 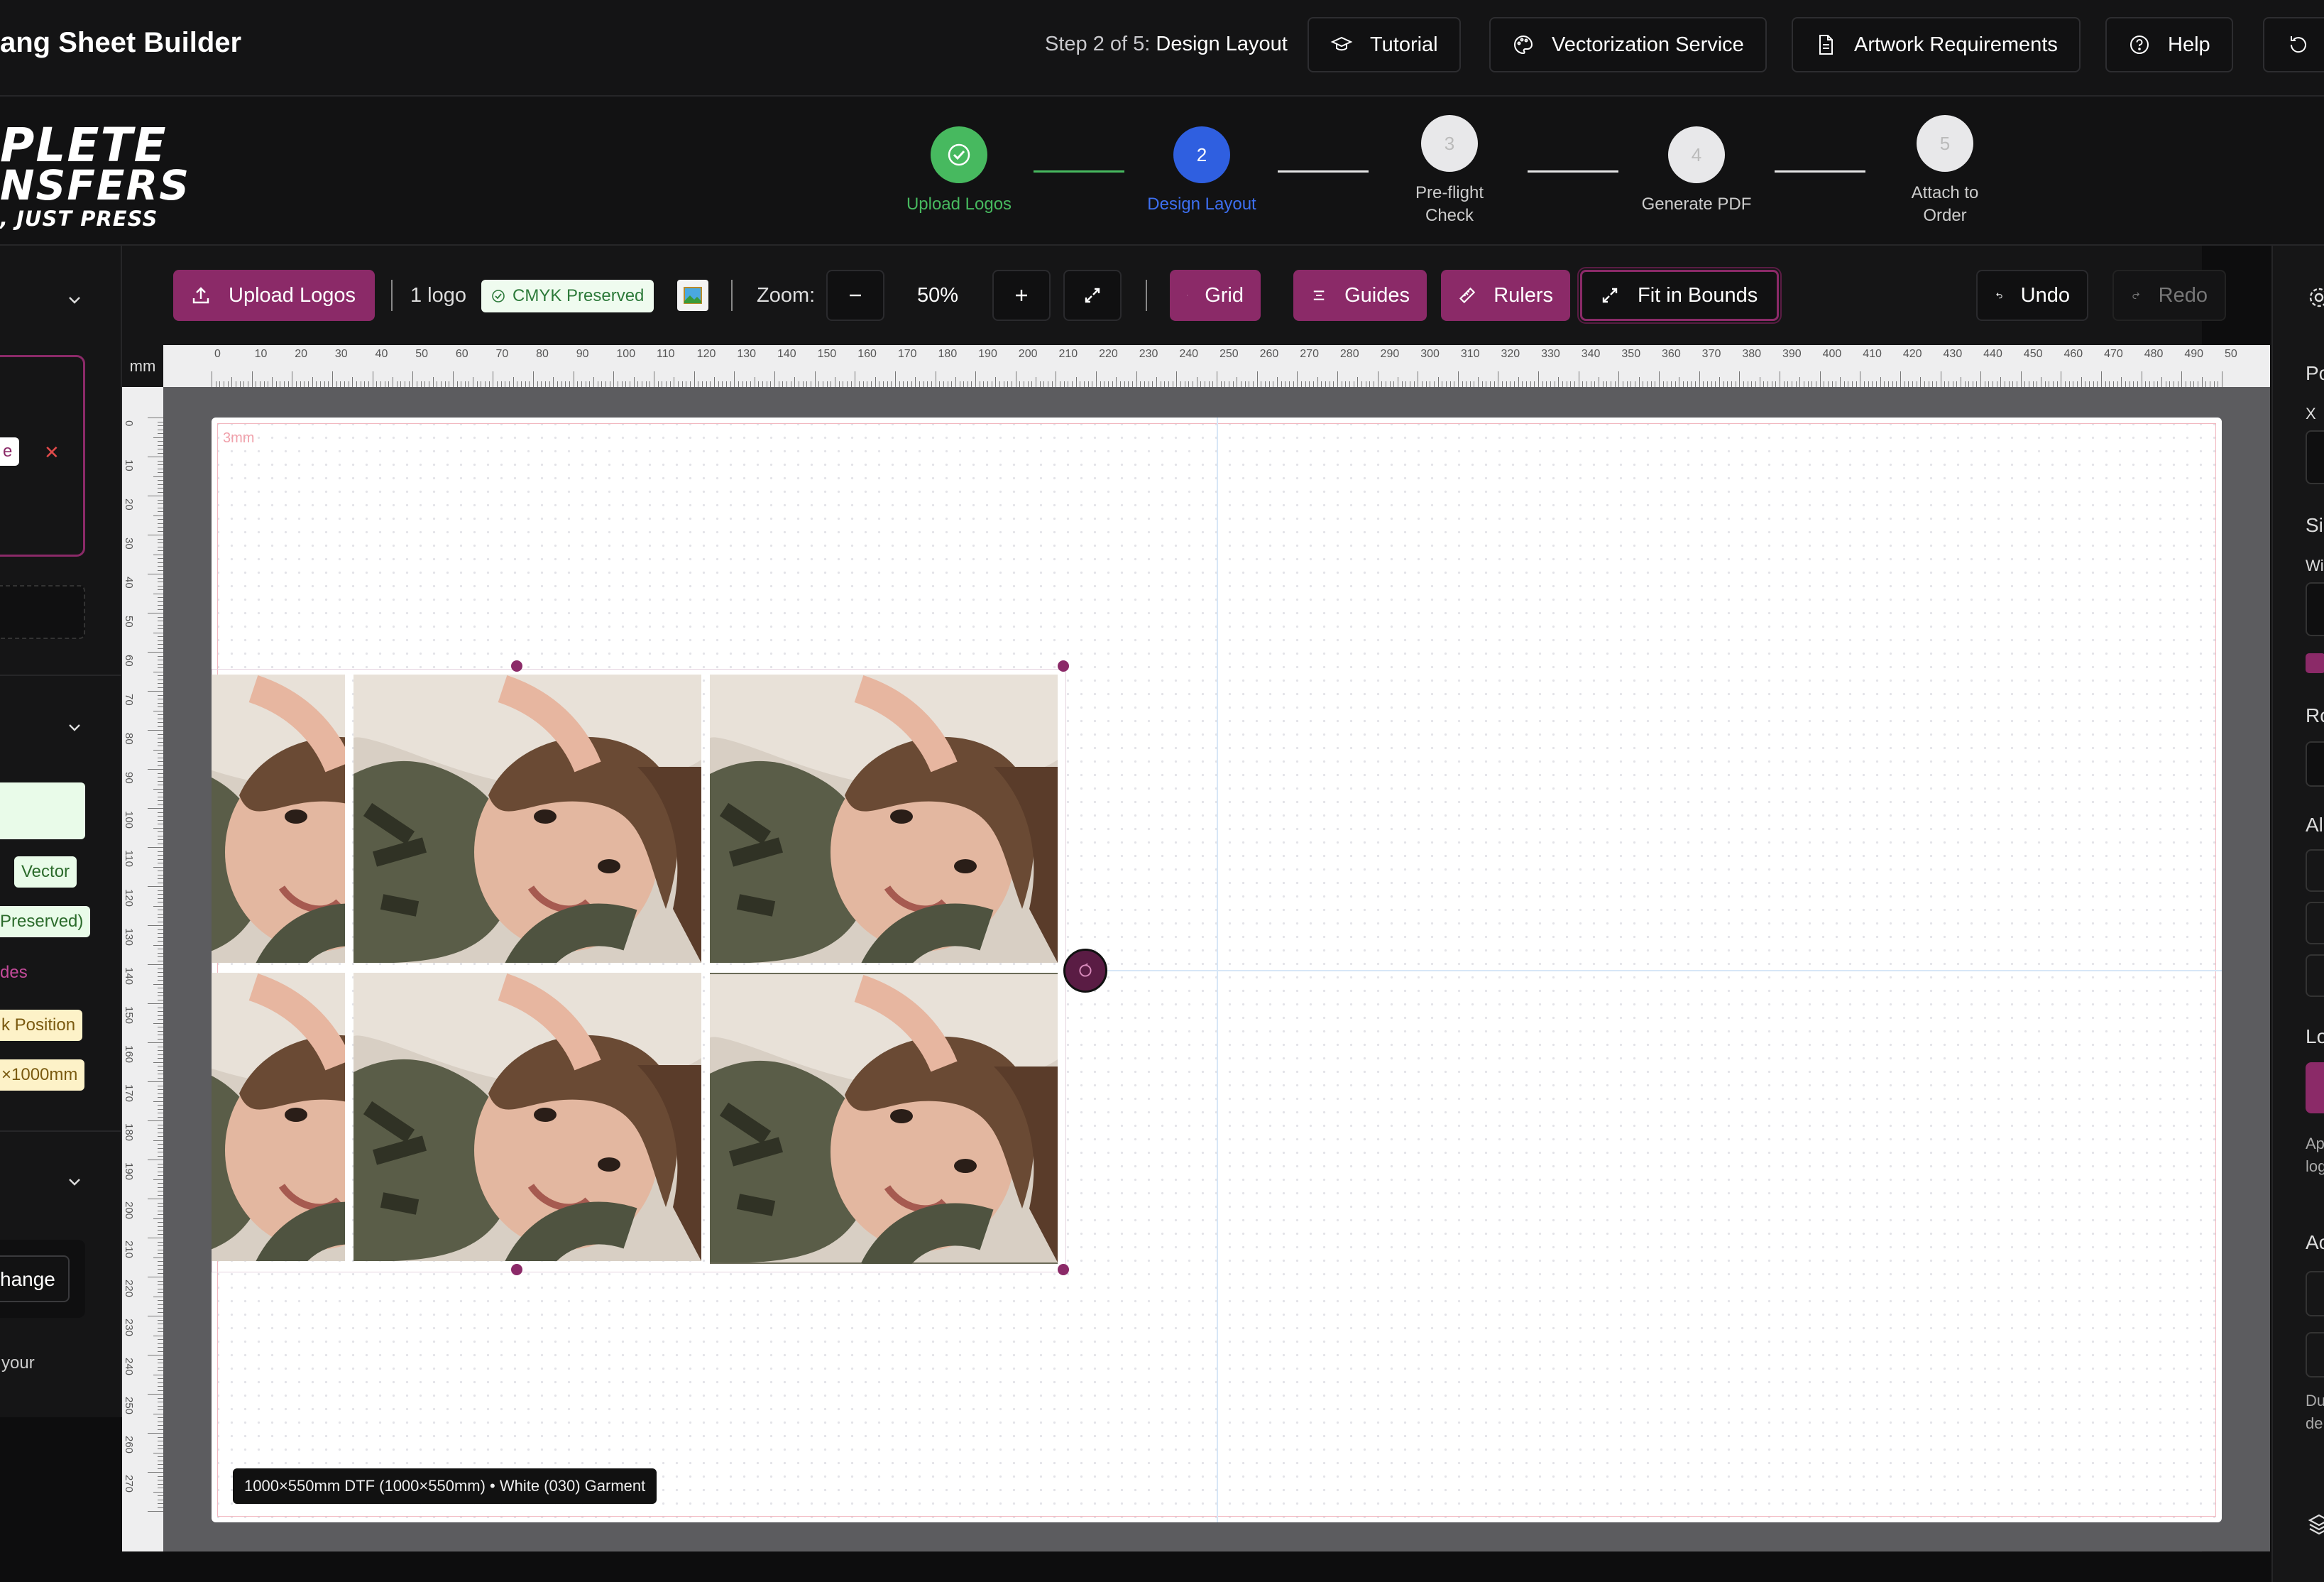 I want to click on width-input, so click(x=2315, y=609).